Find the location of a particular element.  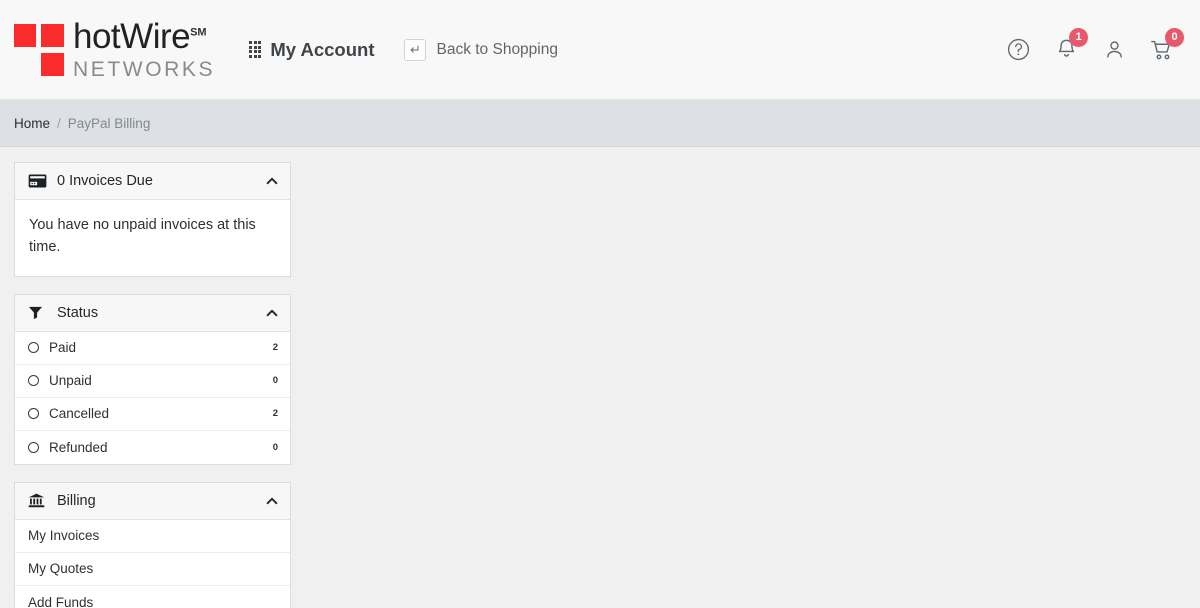

bank-building-icon is located at coordinates (38, 500).